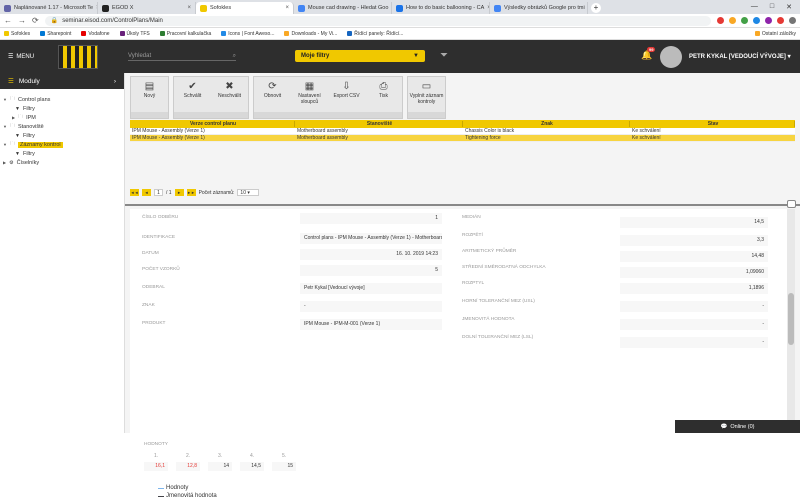  I want to click on toolbar-button: ⟳Obnovit, so click(272, 94).